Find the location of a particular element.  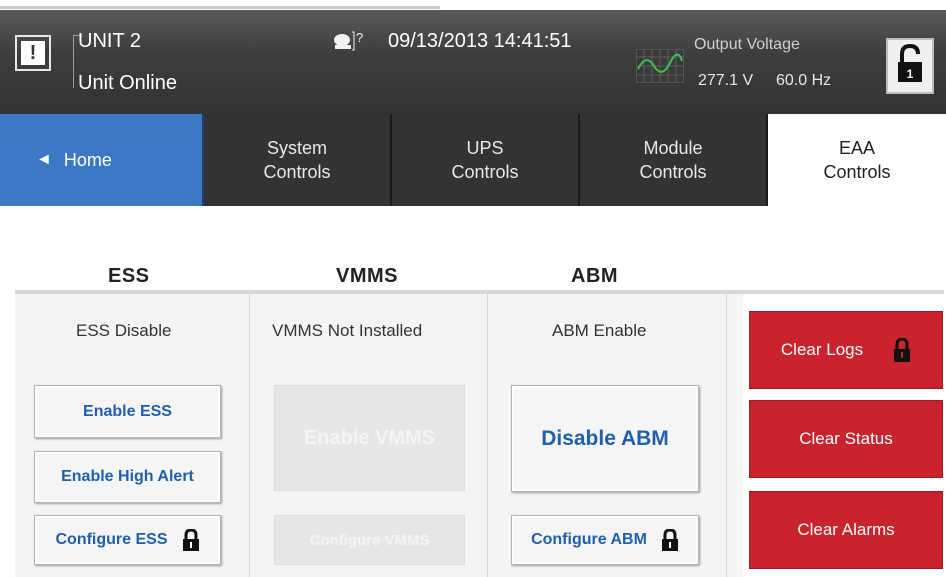

tab-home-label: Home is located at coordinates (87, 160).